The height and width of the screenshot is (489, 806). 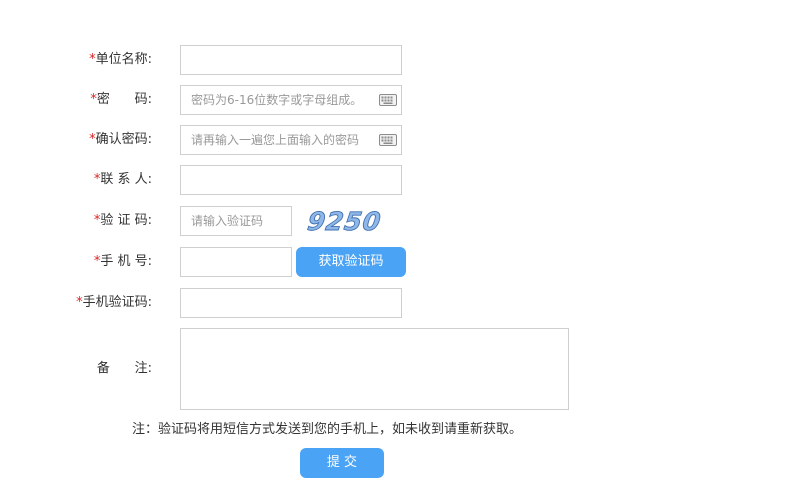 I want to click on org-name-label: *单位名称:, so click(x=120, y=59).